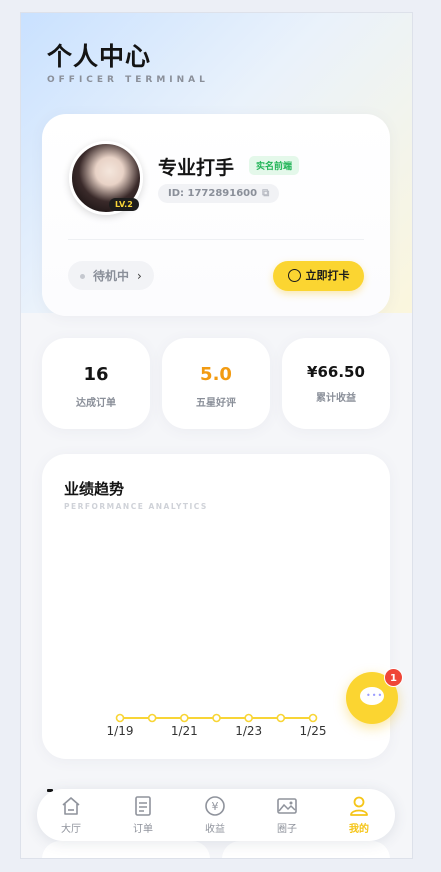  I want to click on user-id-pill: ID: 1772891600 ⧉, so click(219, 193).